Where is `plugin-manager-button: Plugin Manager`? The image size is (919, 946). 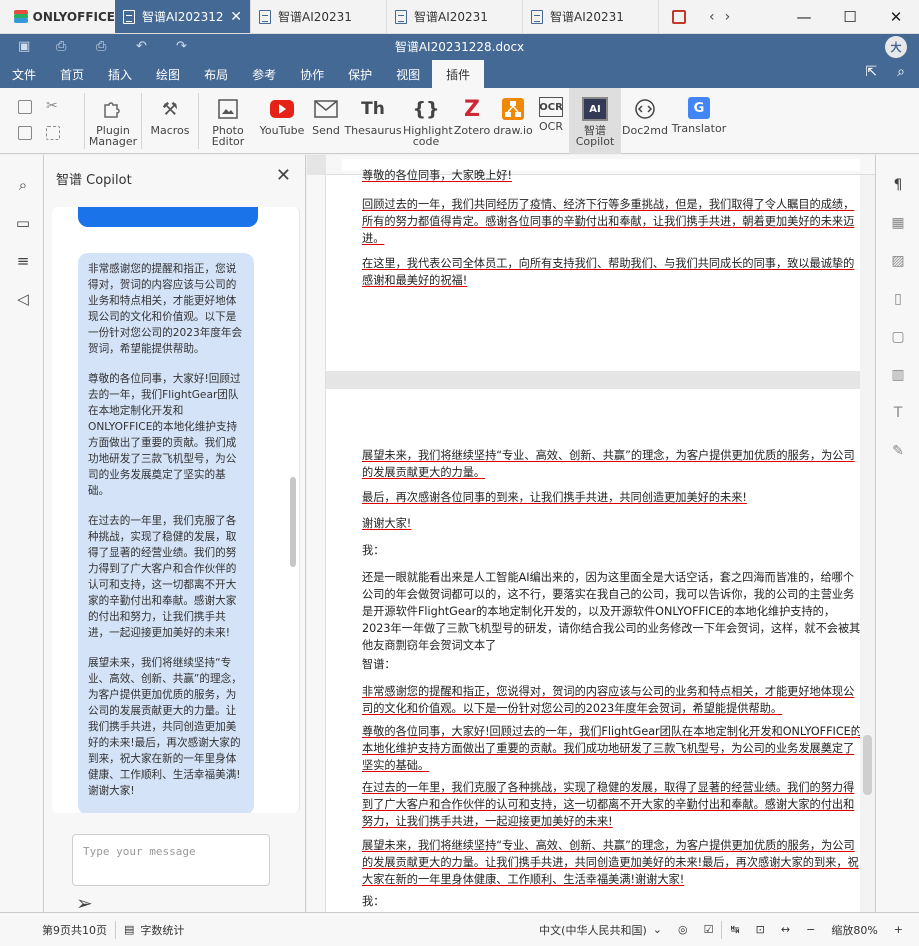
plugin-manager-button: Plugin Manager is located at coordinates (113, 121).